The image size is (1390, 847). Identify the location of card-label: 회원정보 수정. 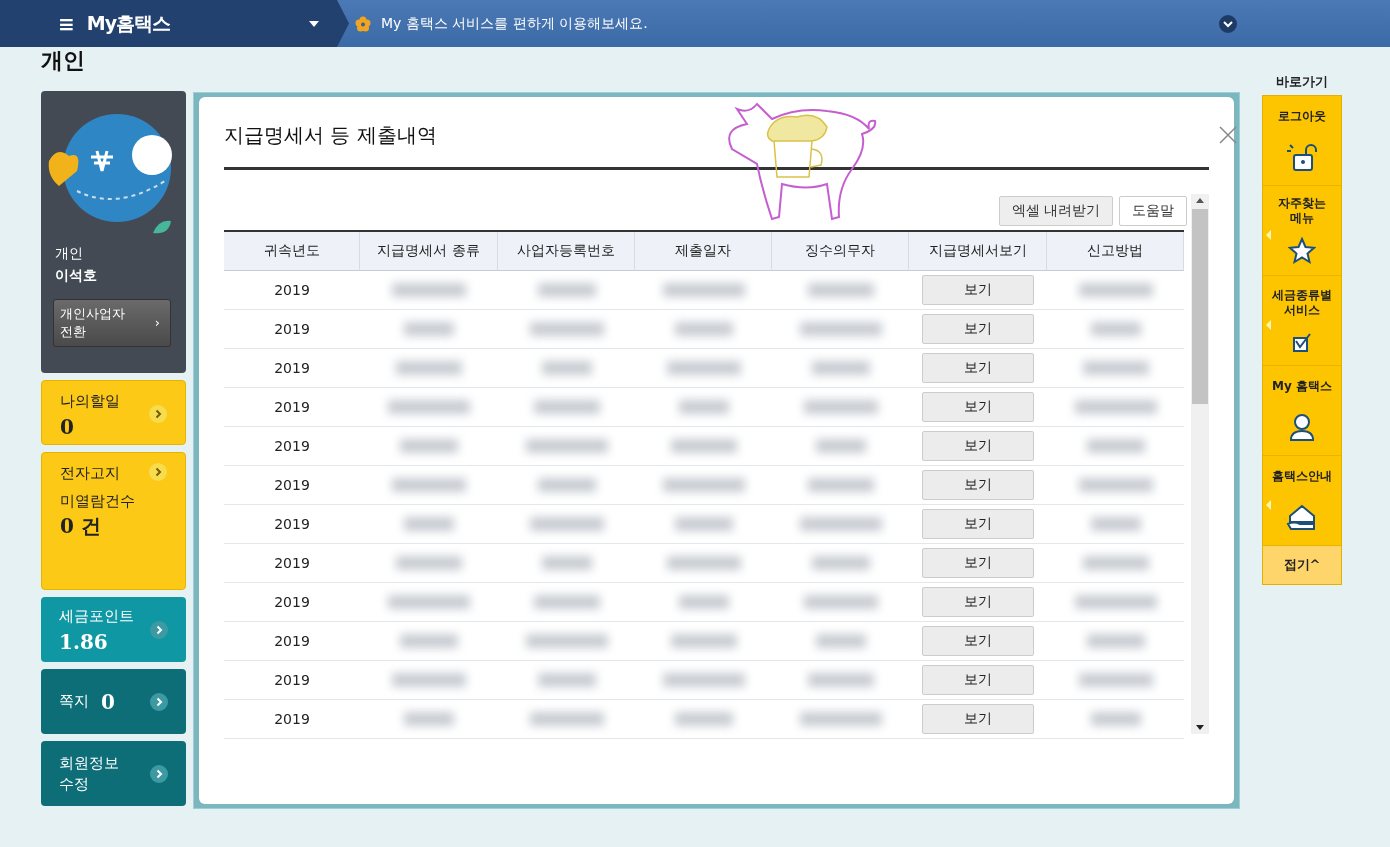
(89, 773).